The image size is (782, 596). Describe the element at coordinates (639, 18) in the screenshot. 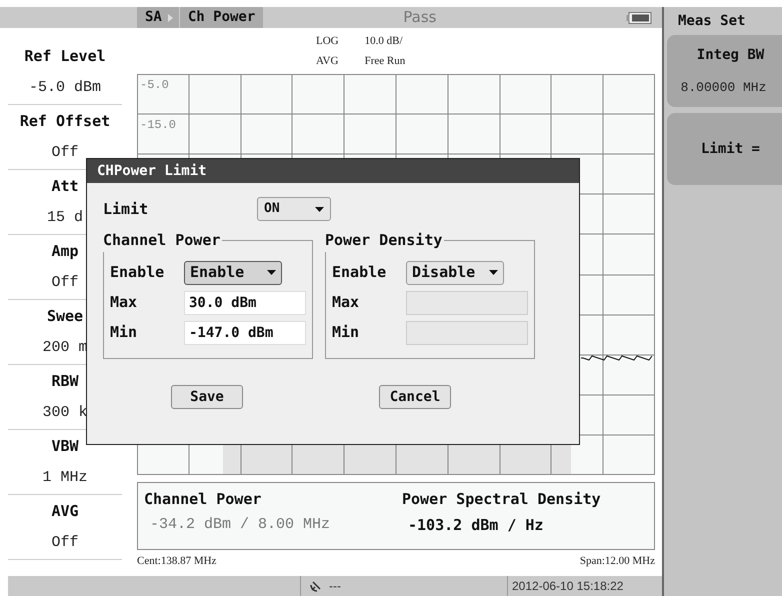

I see `battery-icon` at that location.